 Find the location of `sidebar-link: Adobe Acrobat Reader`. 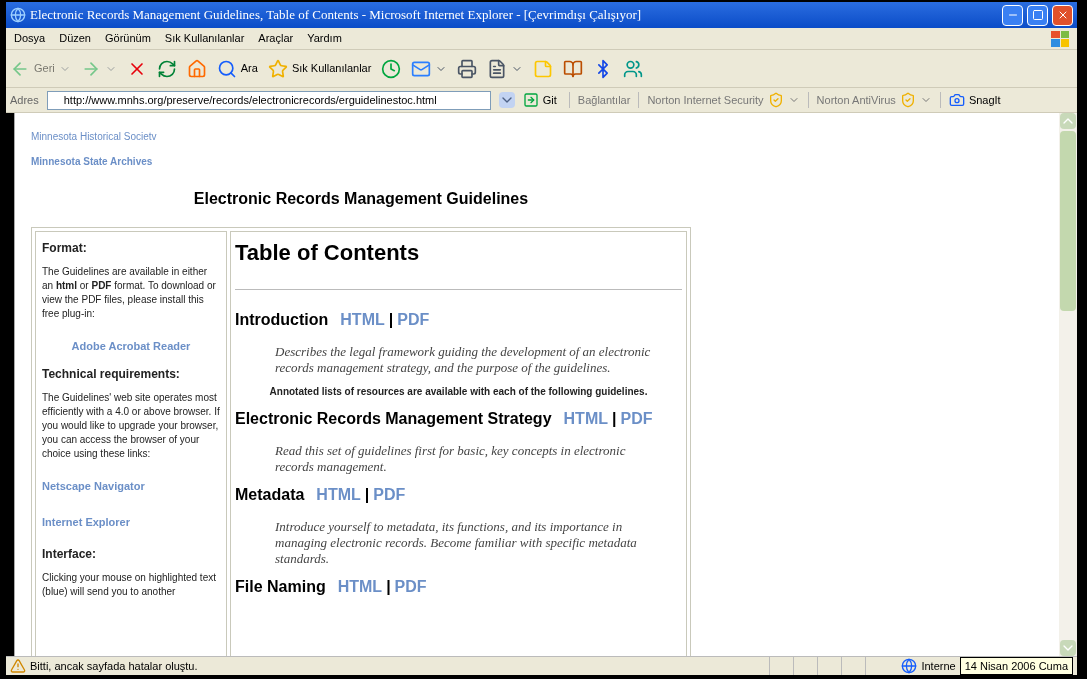

sidebar-link: Adobe Acrobat Reader is located at coordinates (131, 346).